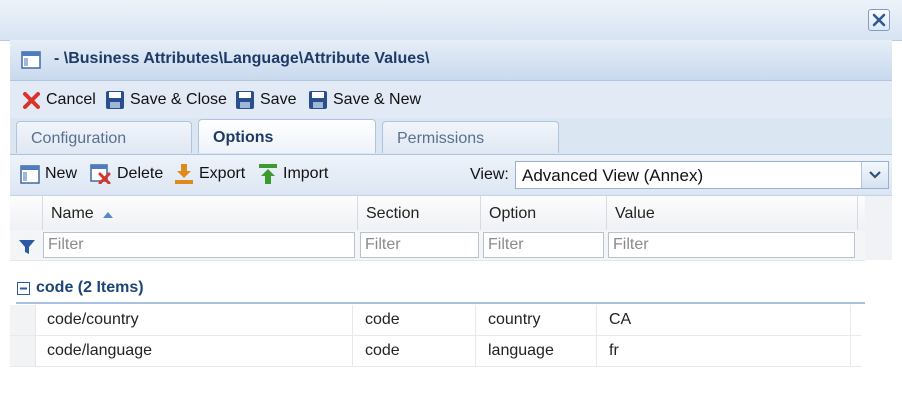  I want to click on cell-value: CA, so click(724, 320).